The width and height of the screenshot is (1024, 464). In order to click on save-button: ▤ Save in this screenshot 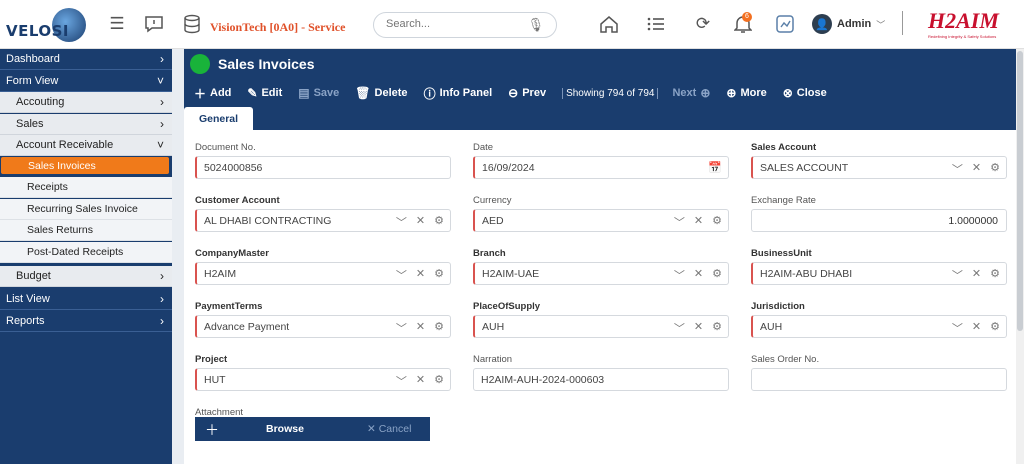, I will do `click(318, 93)`.